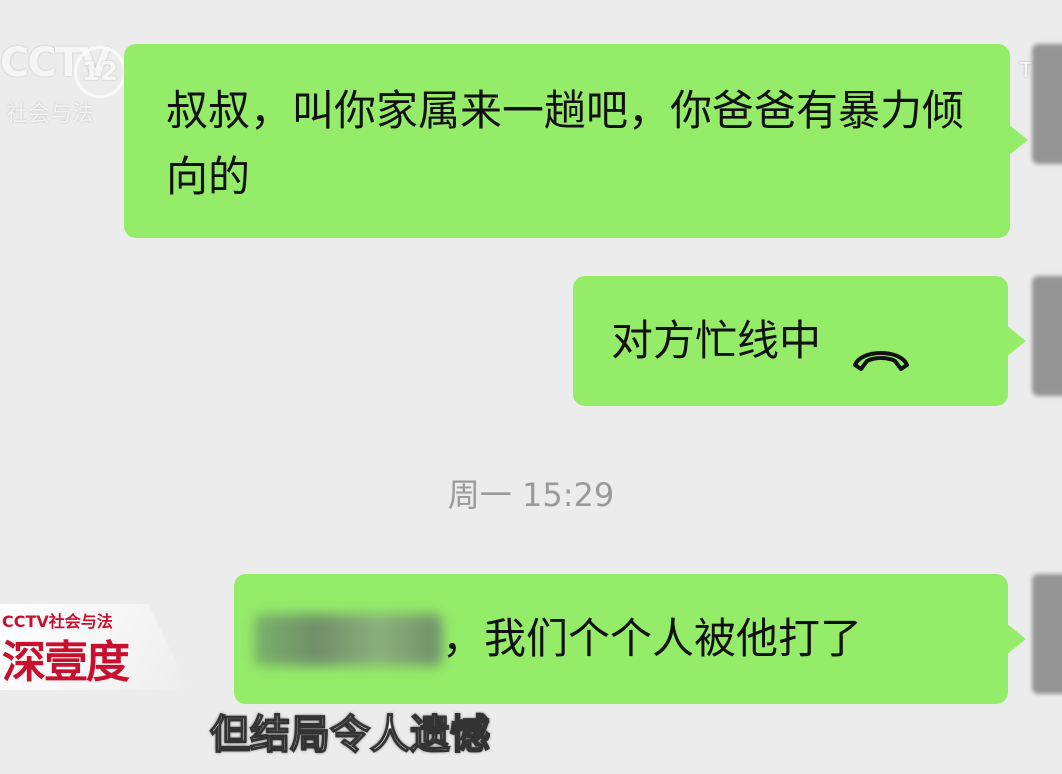  I want to click on program-logo: CCTV社会与法 深壹度, so click(100, 648).